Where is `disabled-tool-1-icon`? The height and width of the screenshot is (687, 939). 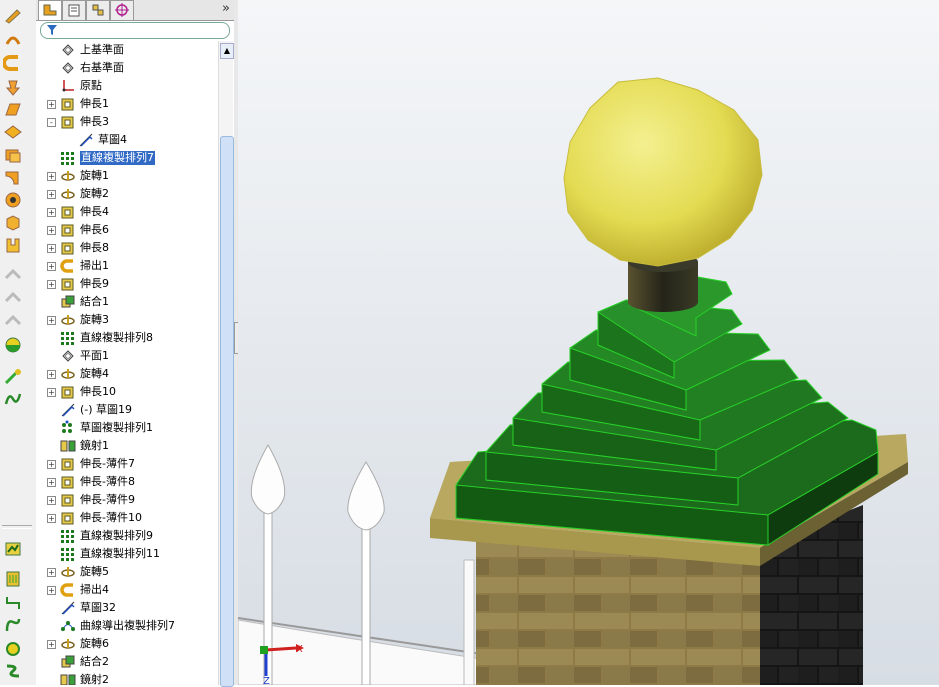 disabled-tool-1-icon is located at coordinates (13, 275).